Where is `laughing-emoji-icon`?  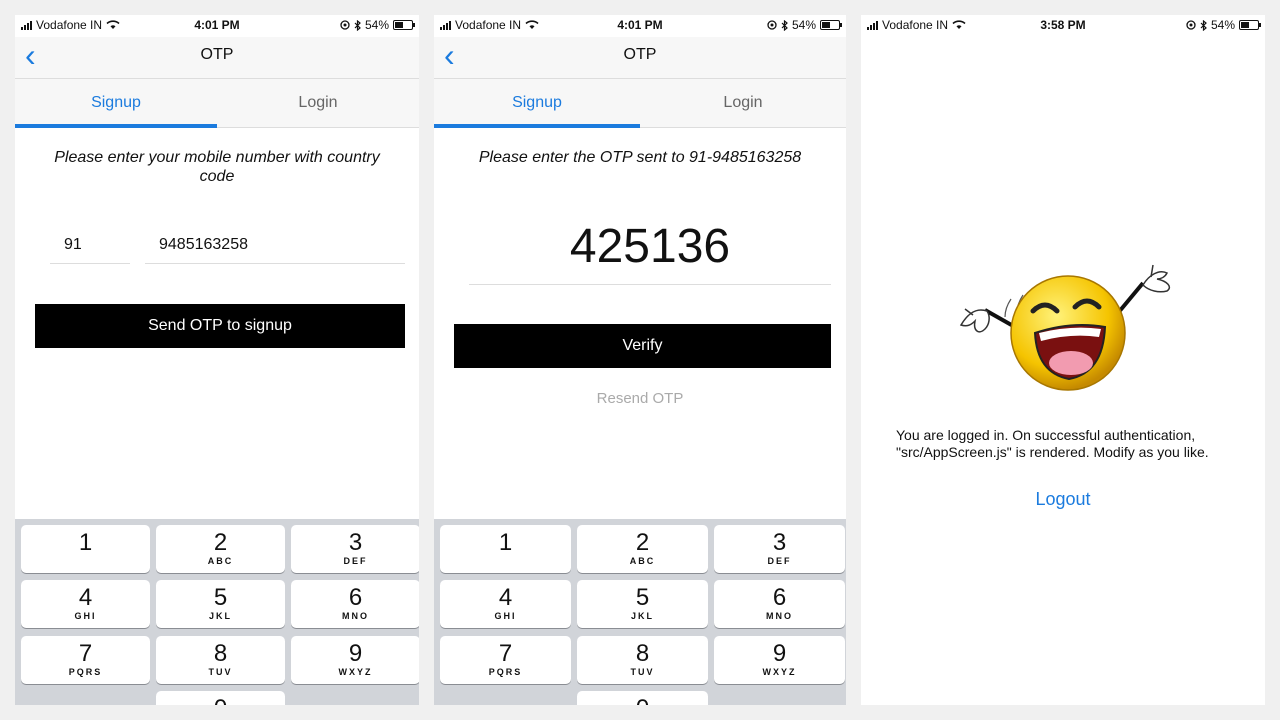
laughing-emoji-icon is located at coordinates (1065, 327).